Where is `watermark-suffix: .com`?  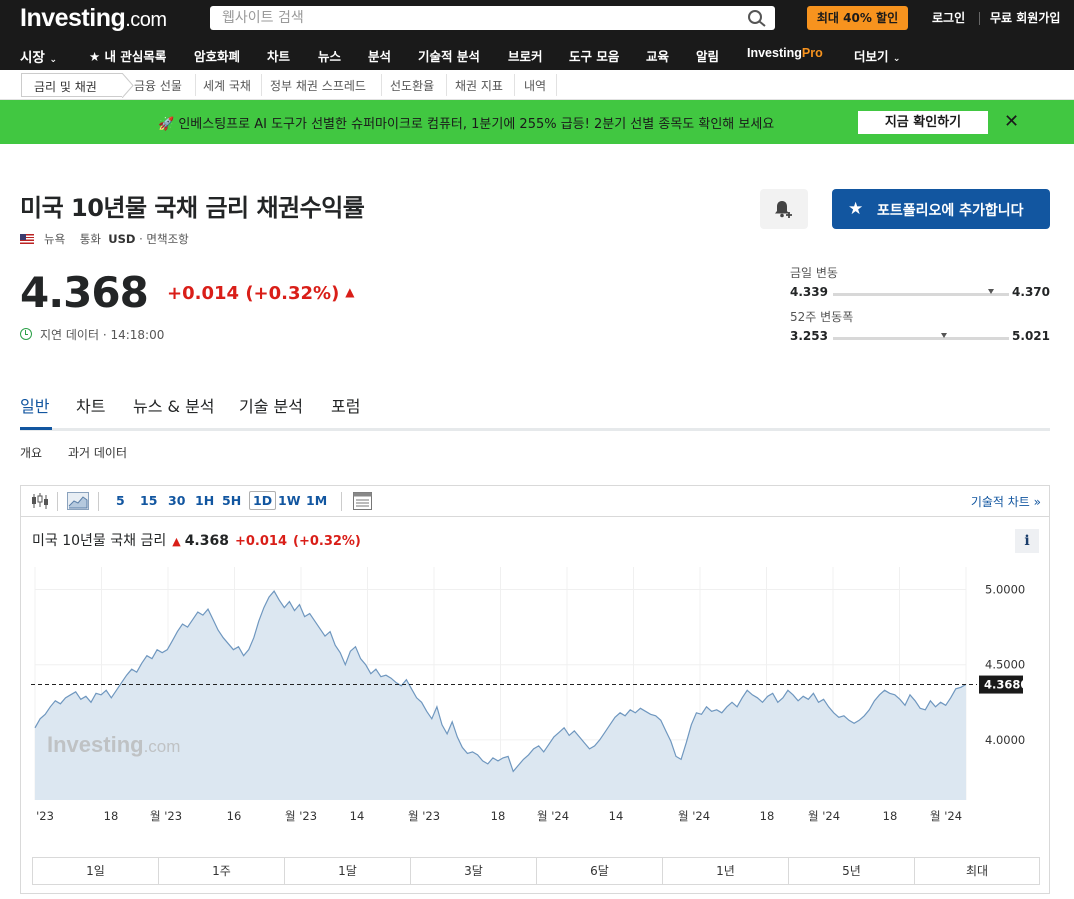
watermark-suffix: .com is located at coordinates (162, 746).